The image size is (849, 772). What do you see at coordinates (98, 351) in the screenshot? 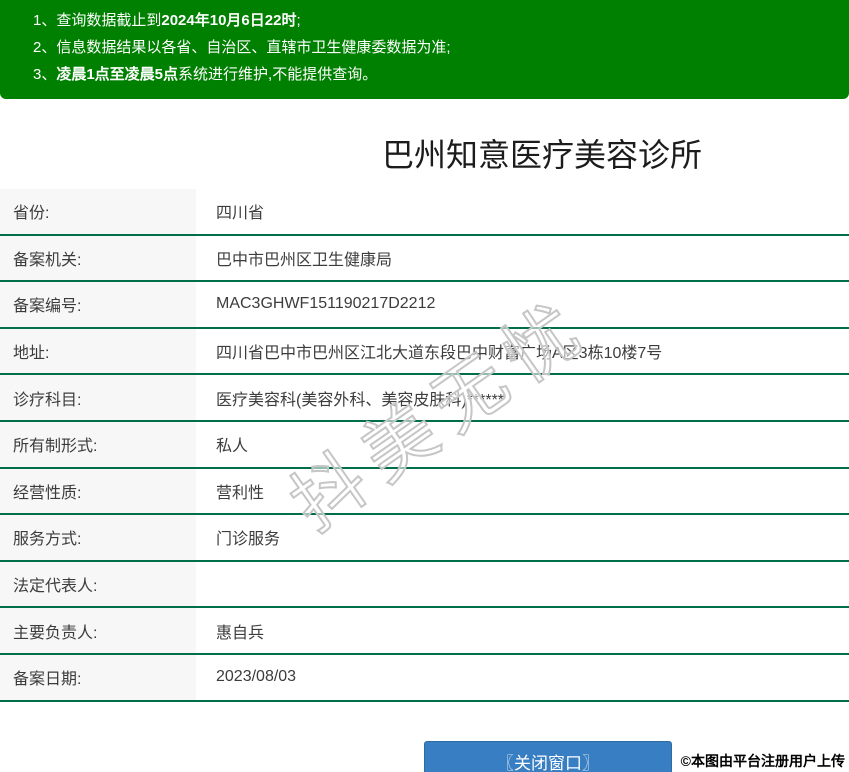
I see `row-label: 地址:` at bounding box center [98, 351].